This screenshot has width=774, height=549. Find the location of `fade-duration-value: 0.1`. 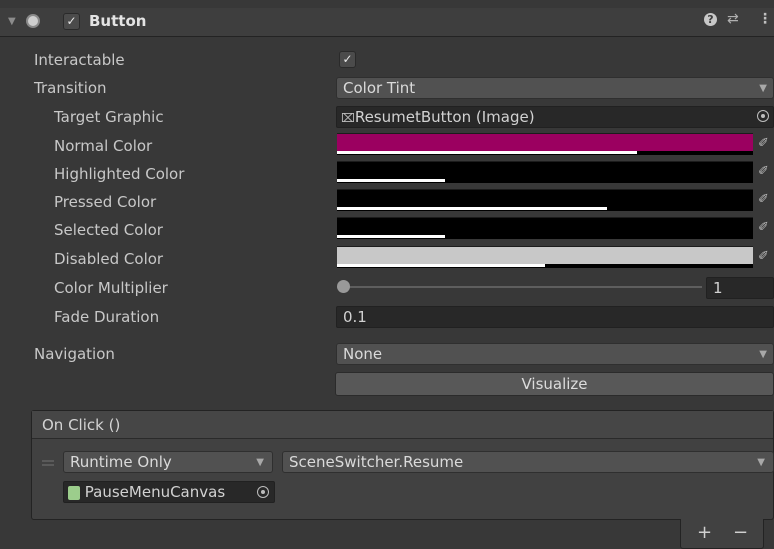

fade-duration-value: 0.1 is located at coordinates (355, 317).